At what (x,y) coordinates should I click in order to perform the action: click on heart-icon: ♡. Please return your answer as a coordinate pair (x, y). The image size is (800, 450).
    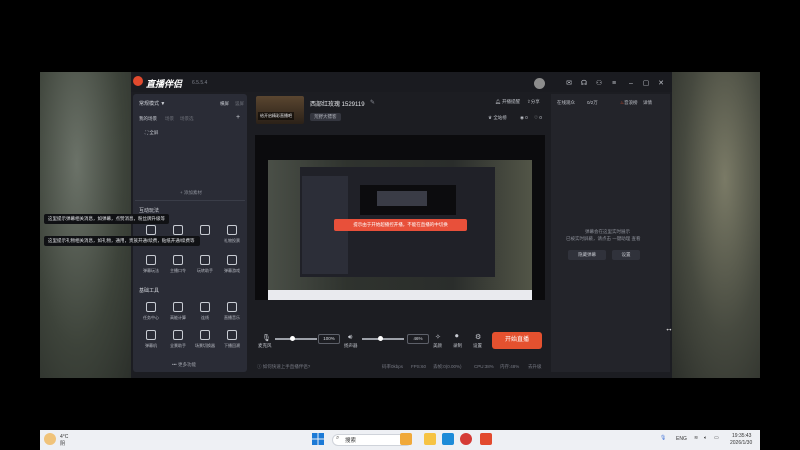
    Looking at the image, I should click on (536, 117).